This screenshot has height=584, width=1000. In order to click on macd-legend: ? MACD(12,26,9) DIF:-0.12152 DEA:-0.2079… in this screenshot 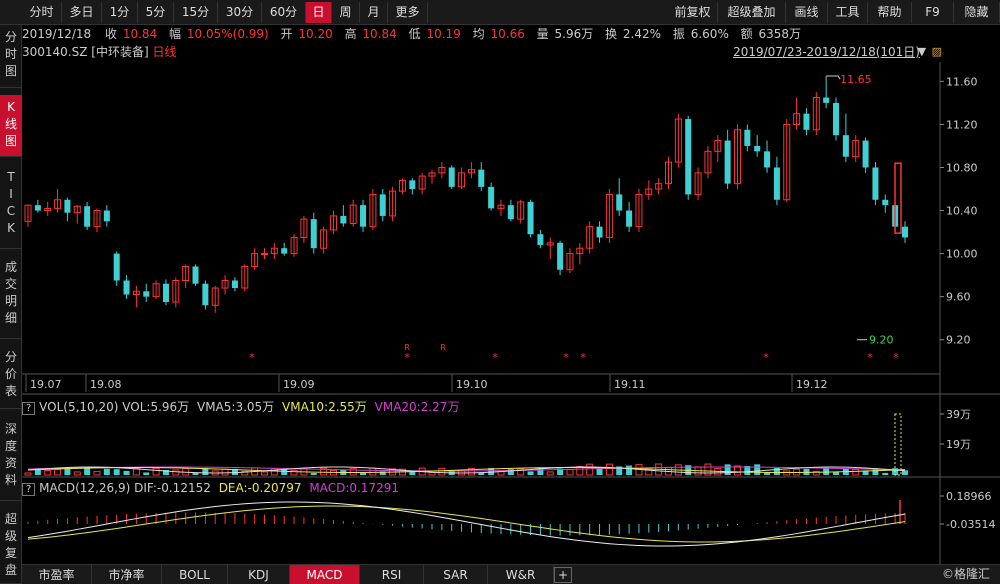, I will do `click(210, 488)`.